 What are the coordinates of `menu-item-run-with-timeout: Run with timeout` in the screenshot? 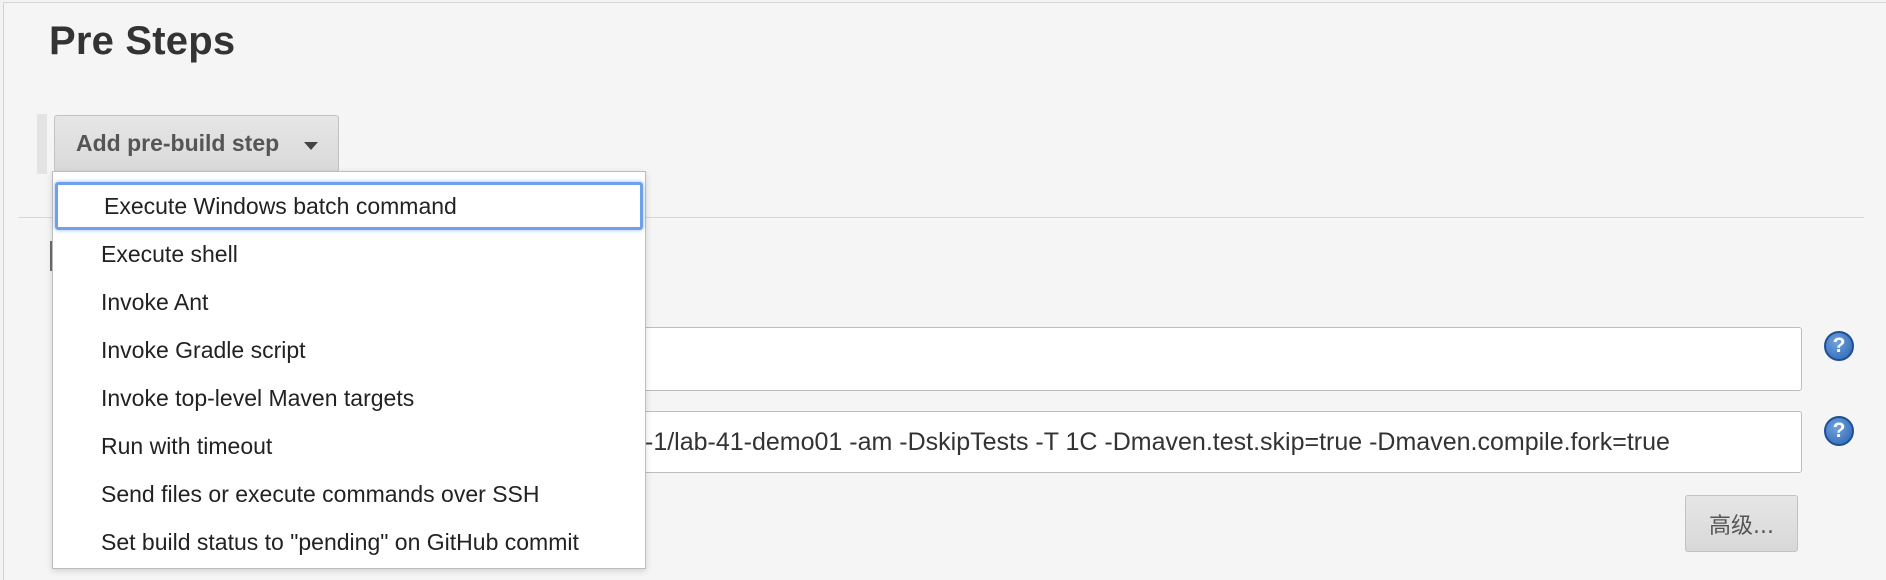 It's located at (349, 446).